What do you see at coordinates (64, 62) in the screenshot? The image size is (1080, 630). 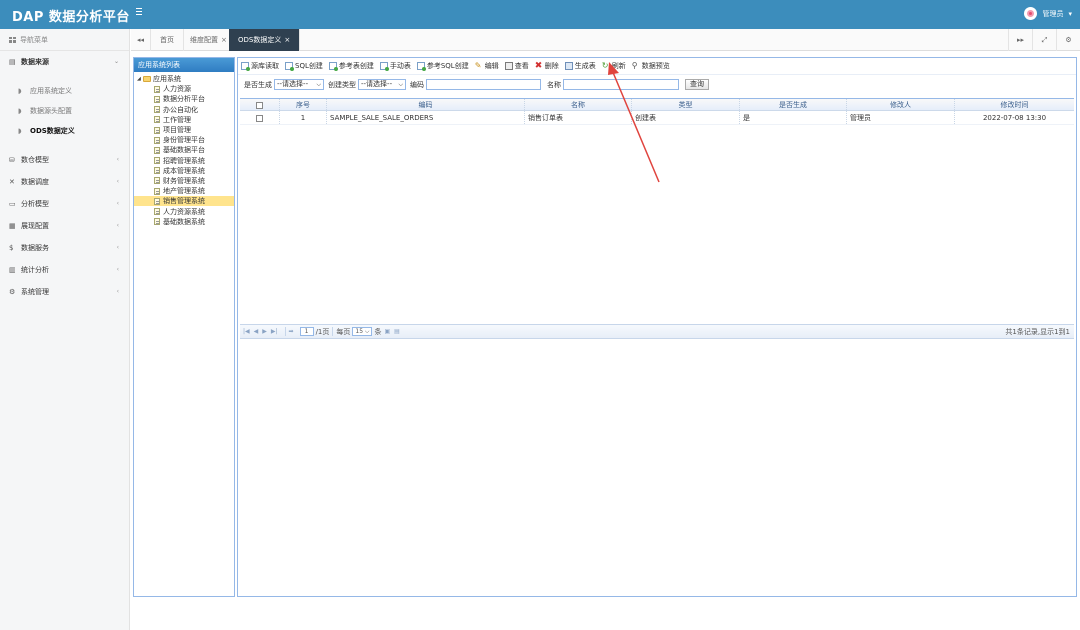 I see `sidebar-group-data-source: ▤ 数据来源 ⌄` at bounding box center [64, 62].